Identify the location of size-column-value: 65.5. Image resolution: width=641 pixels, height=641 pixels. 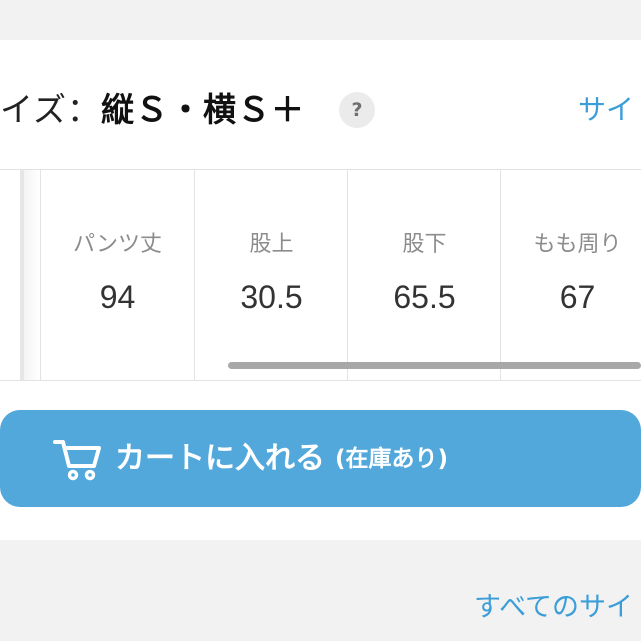
(424, 297).